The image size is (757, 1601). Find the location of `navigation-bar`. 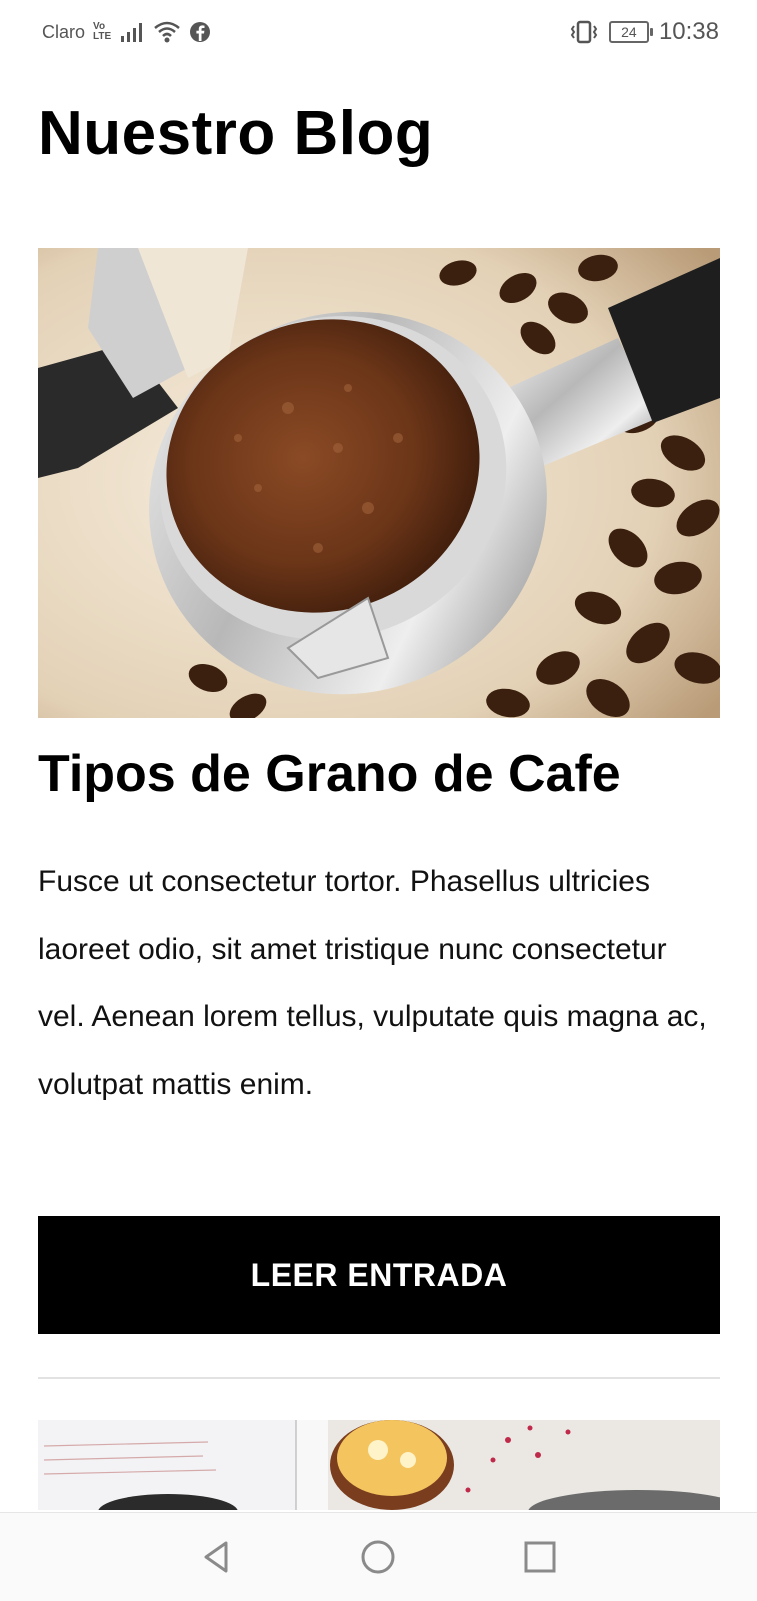

navigation-bar is located at coordinates (378, 1556).